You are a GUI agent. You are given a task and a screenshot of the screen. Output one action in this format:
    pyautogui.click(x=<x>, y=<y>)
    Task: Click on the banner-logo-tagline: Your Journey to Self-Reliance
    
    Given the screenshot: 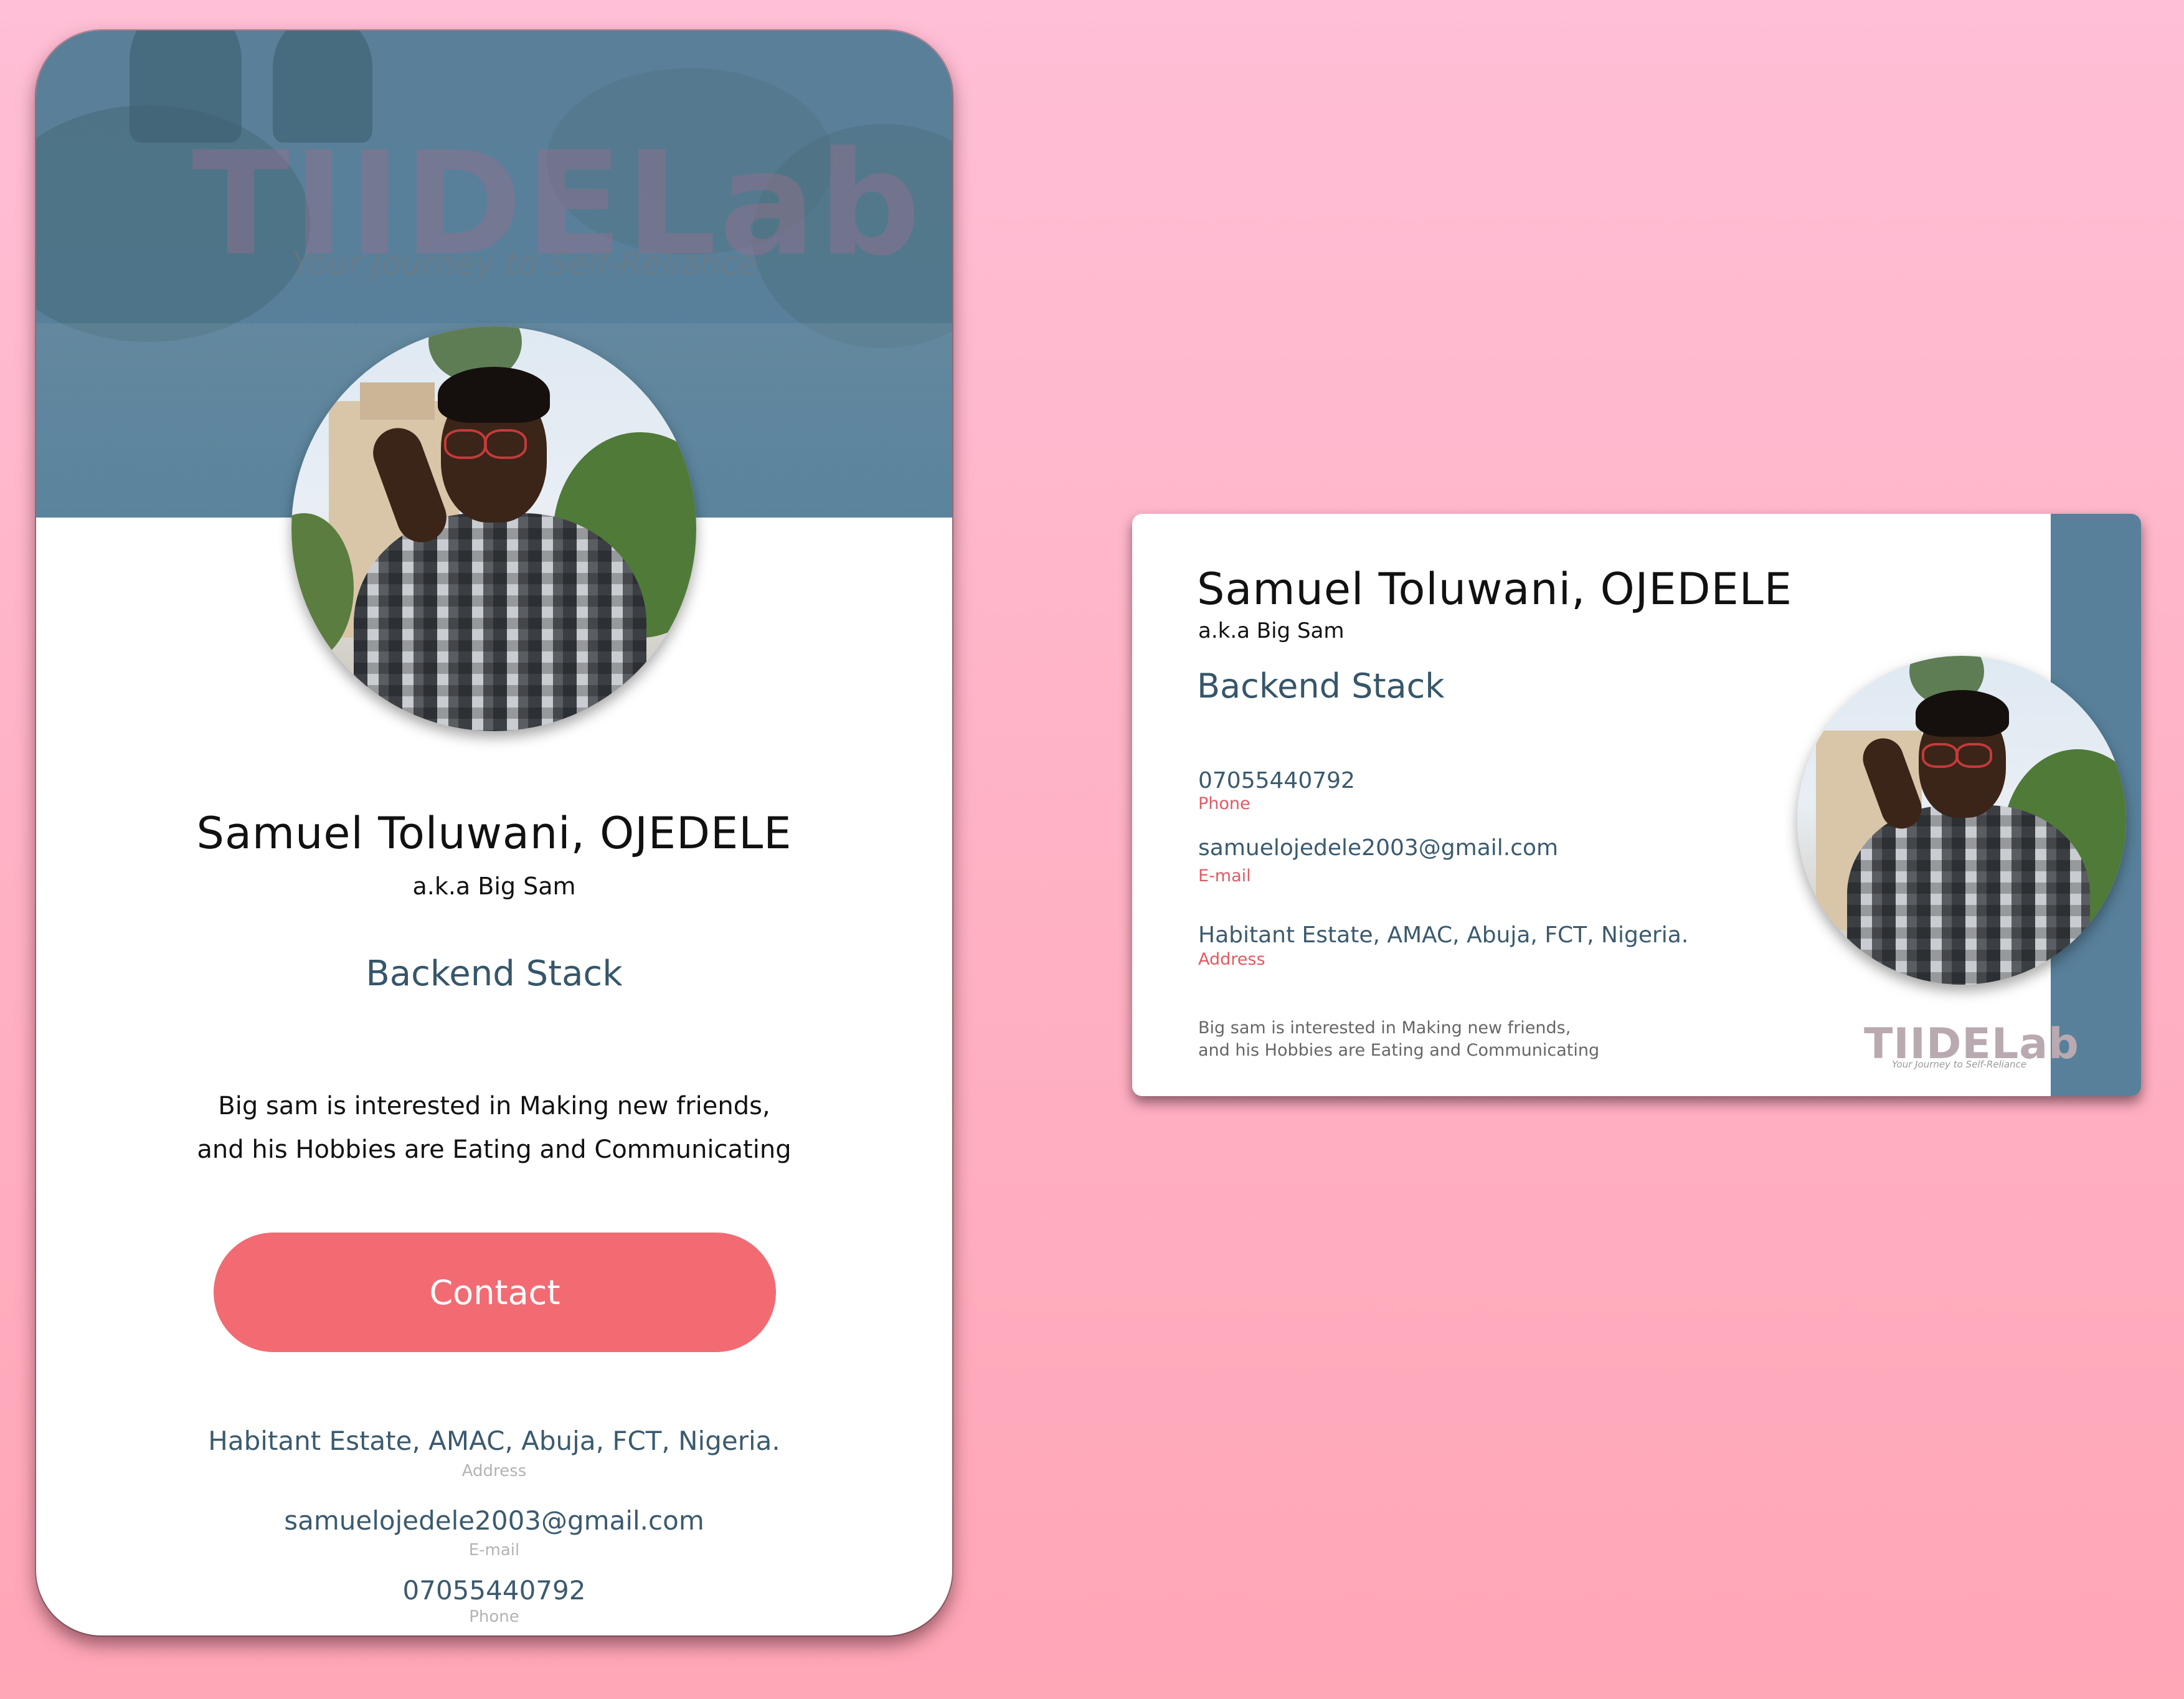 What is the action you would take?
    pyautogui.click(x=525, y=264)
    